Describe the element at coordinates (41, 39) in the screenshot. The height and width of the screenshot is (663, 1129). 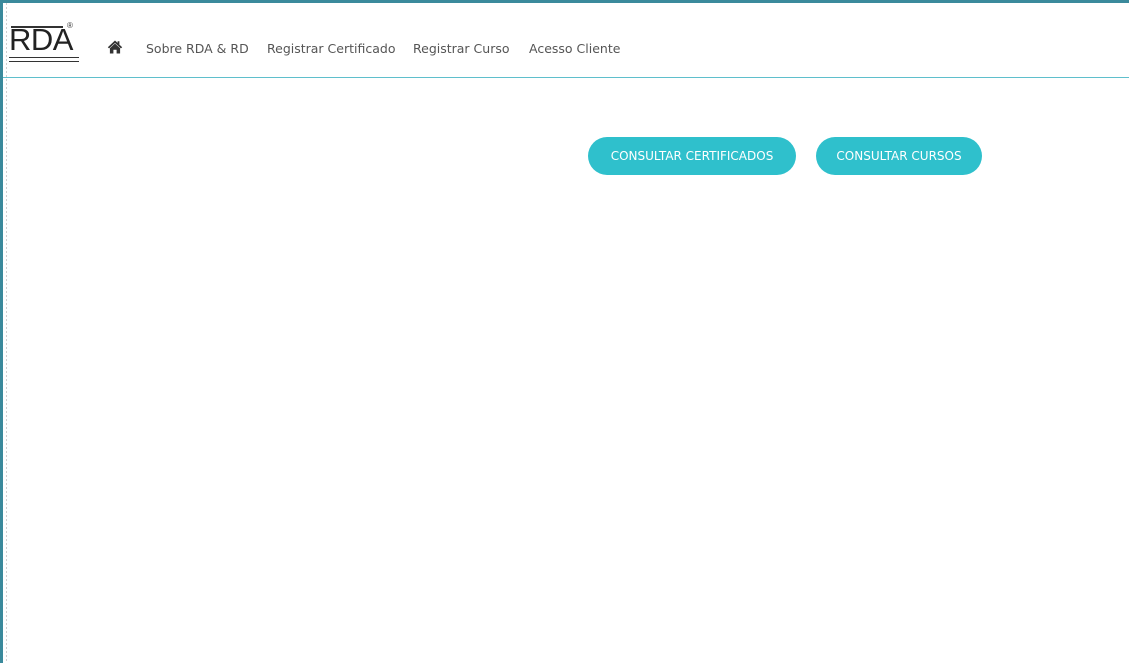
I see `logo-text: RDA` at that location.